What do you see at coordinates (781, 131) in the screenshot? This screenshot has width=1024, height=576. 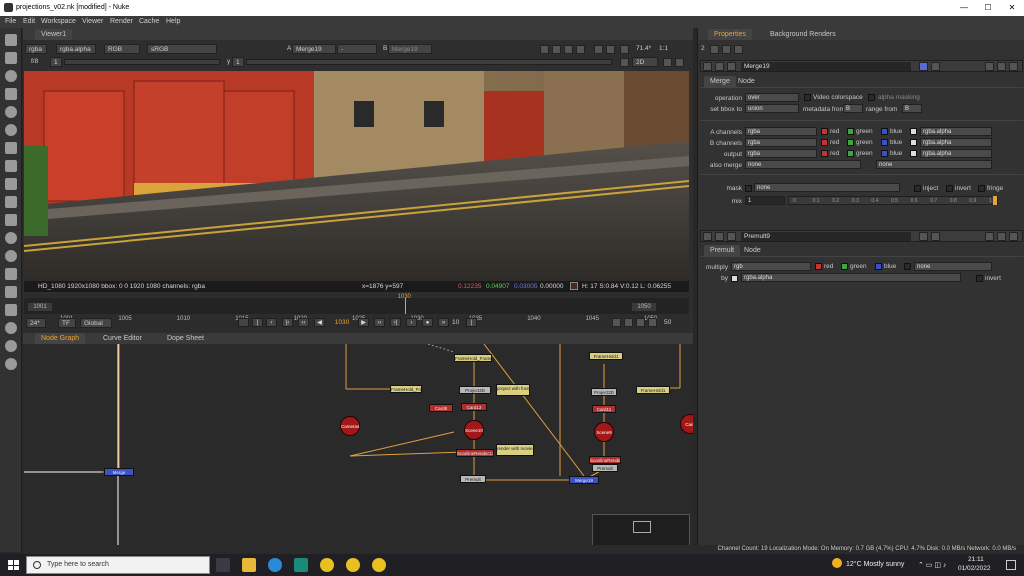 I see `a-channels-dropdown: rgba` at bounding box center [781, 131].